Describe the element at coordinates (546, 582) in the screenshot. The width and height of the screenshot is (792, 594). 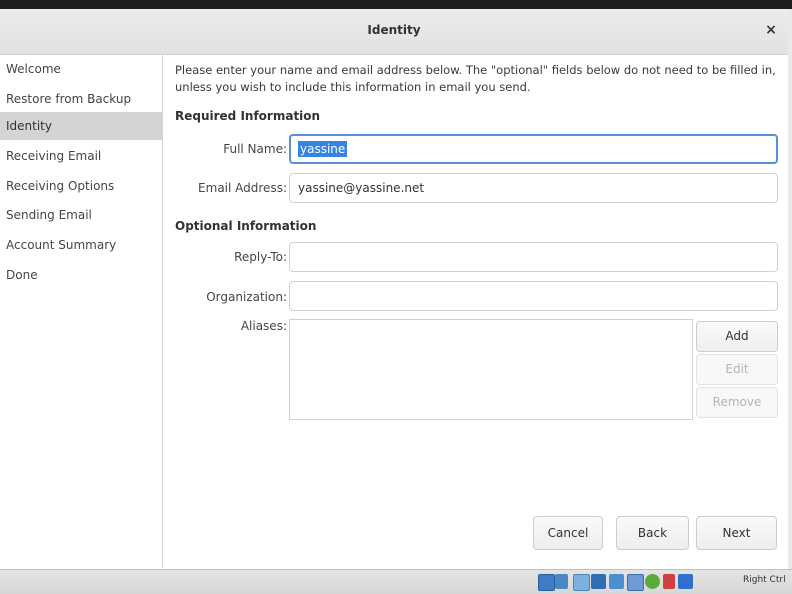
I see `hard-disk-icon` at that location.